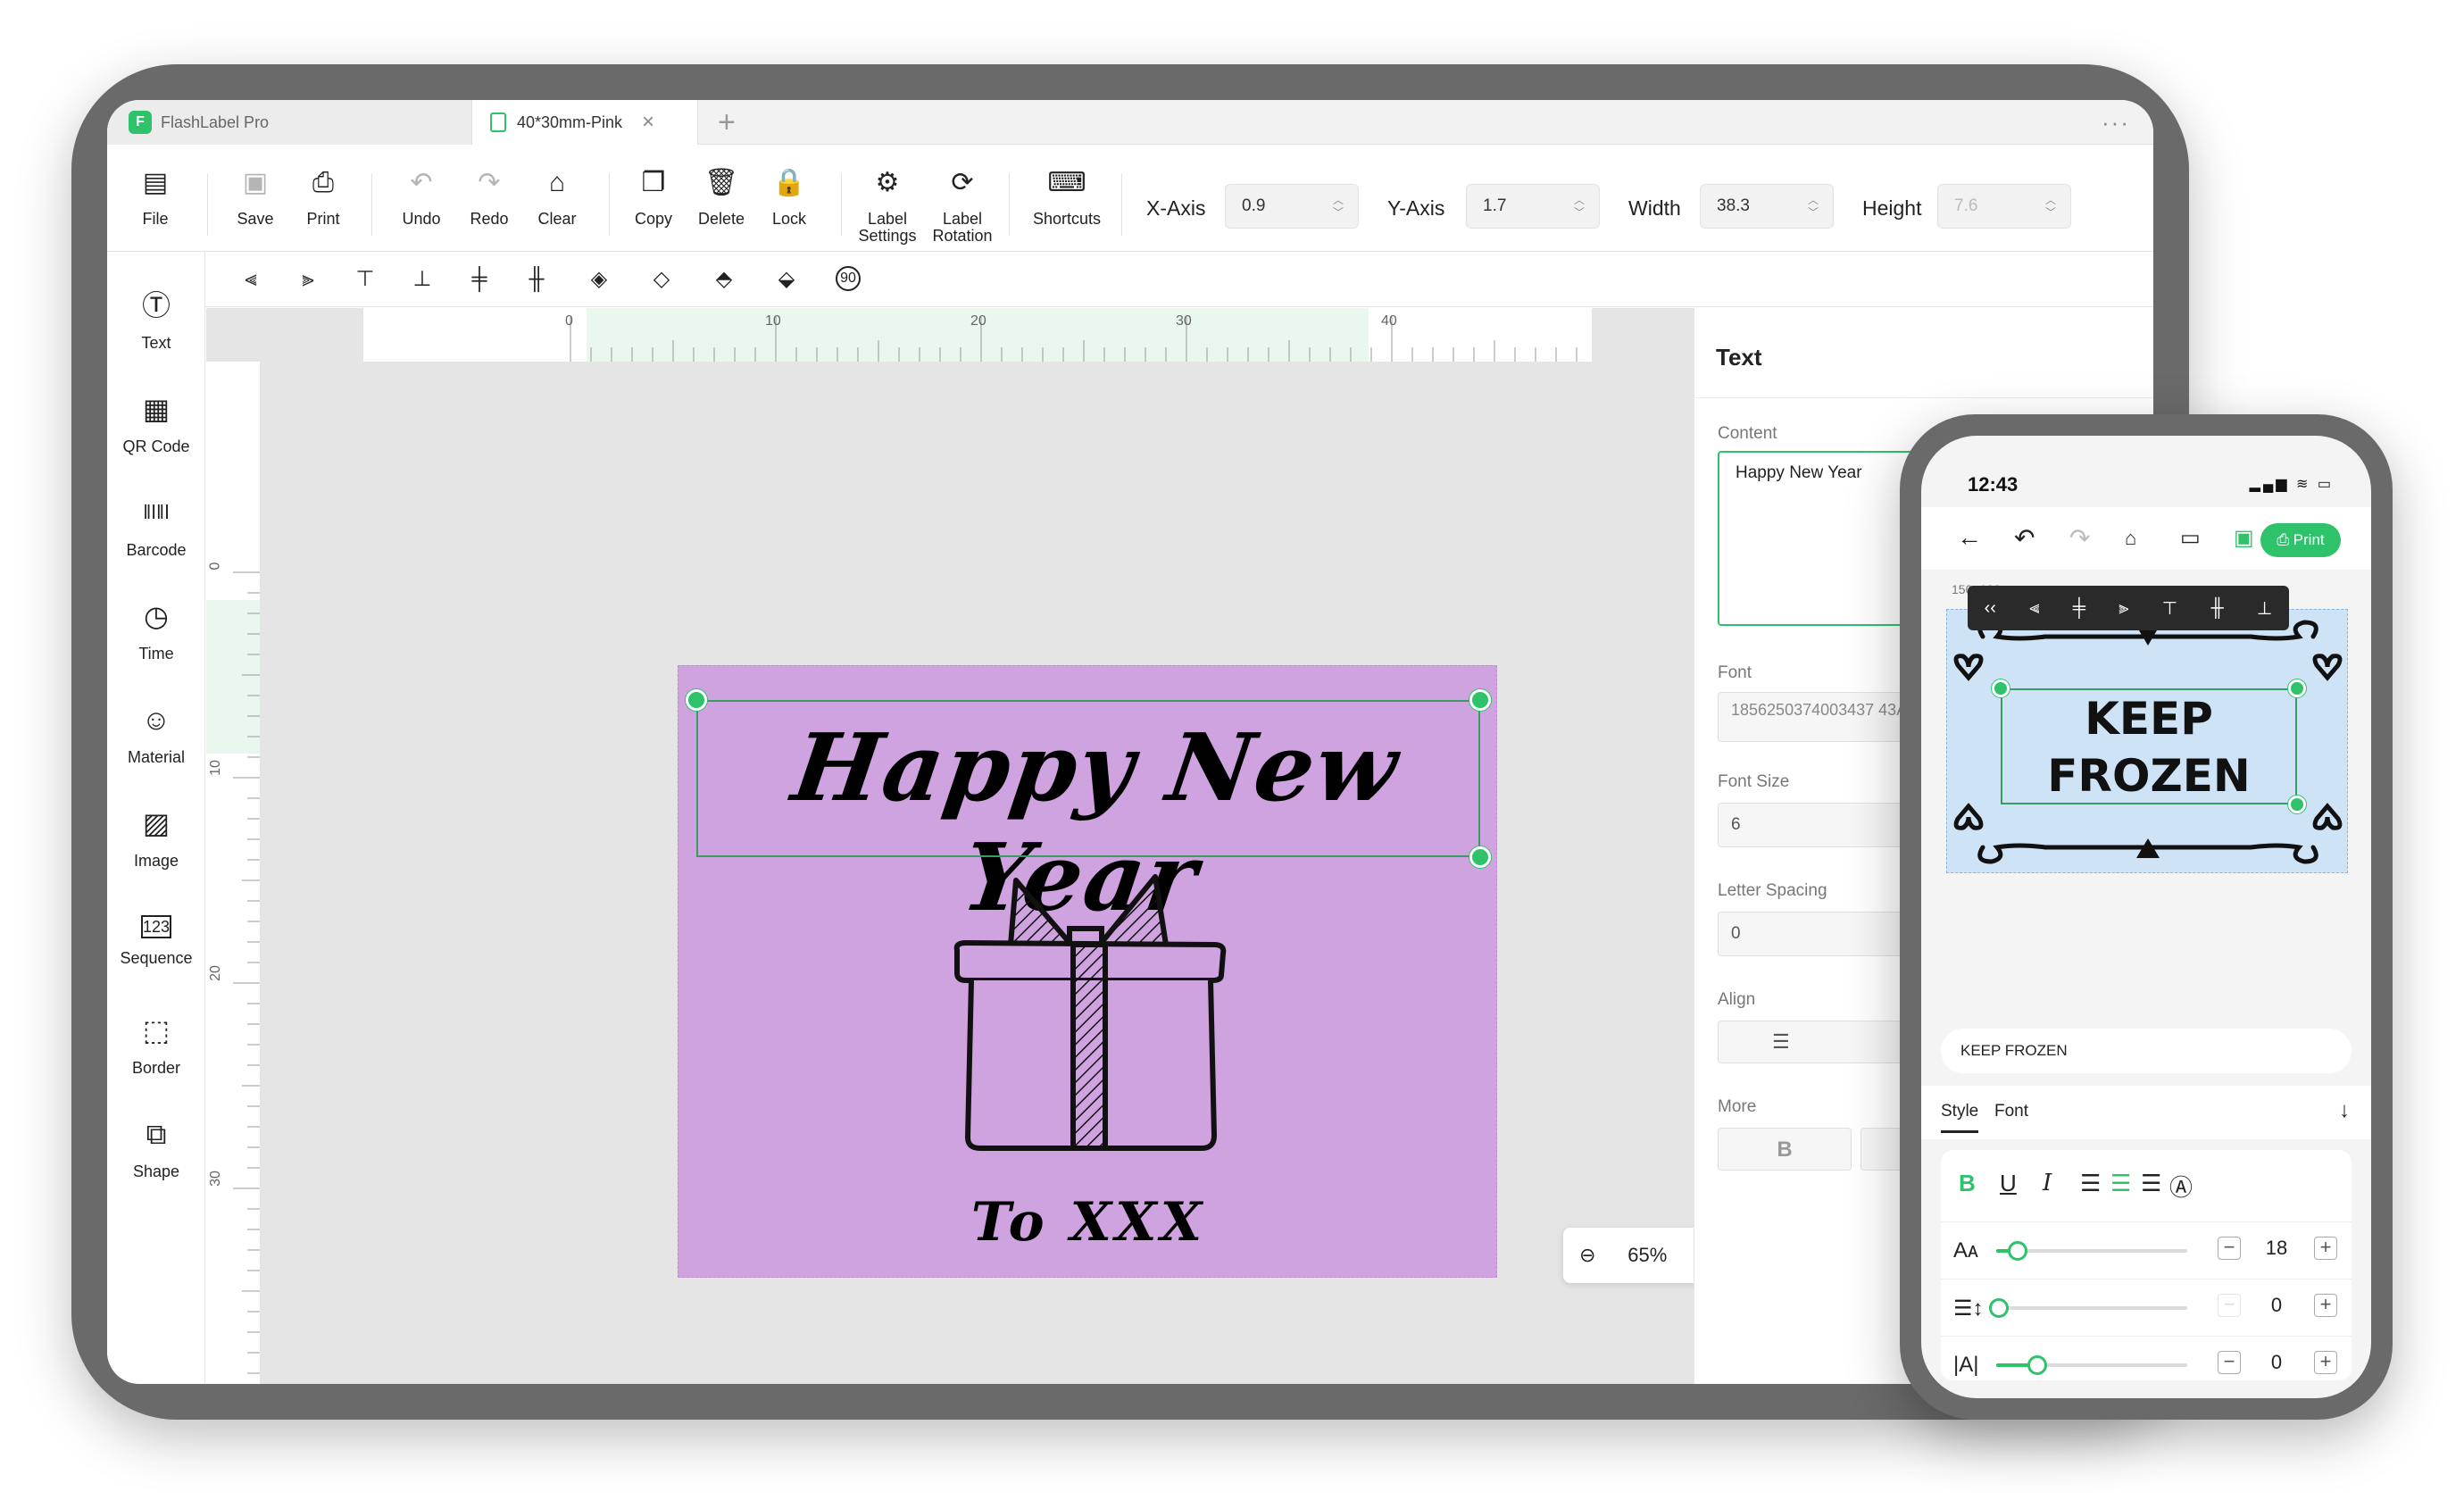 This screenshot has height=1500, width=2464. What do you see at coordinates (479, 280) in the screenshot?
I see `align-center-horizontal-icon: ╪` at bounding box center [479, 280].